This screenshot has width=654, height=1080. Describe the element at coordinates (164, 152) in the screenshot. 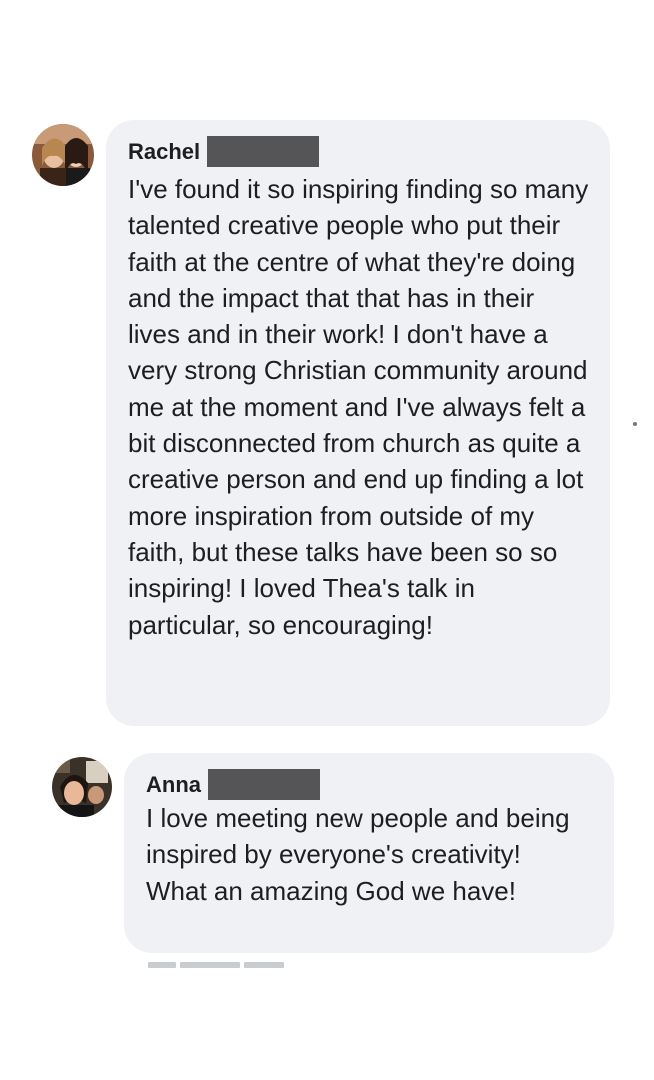

I see `author-name-link: Rachel` at that location.